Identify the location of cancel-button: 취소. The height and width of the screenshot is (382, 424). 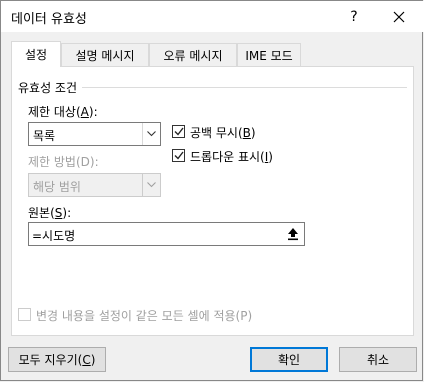
(378, 359).